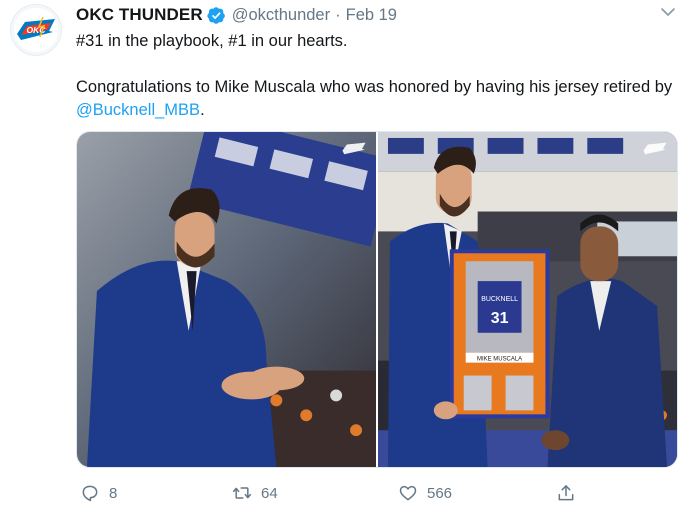 This screenshot has height=507, width=692. I want to click on retweet-icon, so click(242, 493).